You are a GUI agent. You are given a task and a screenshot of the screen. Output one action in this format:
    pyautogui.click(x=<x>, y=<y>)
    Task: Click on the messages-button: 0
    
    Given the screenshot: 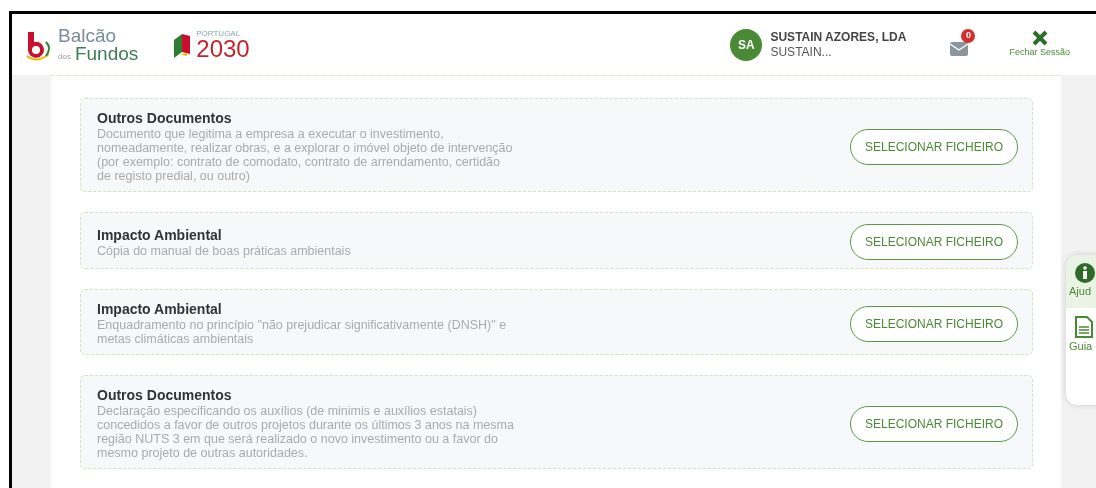 What is the action you would take?
    pyautogui.click(x=963, y=44)
    